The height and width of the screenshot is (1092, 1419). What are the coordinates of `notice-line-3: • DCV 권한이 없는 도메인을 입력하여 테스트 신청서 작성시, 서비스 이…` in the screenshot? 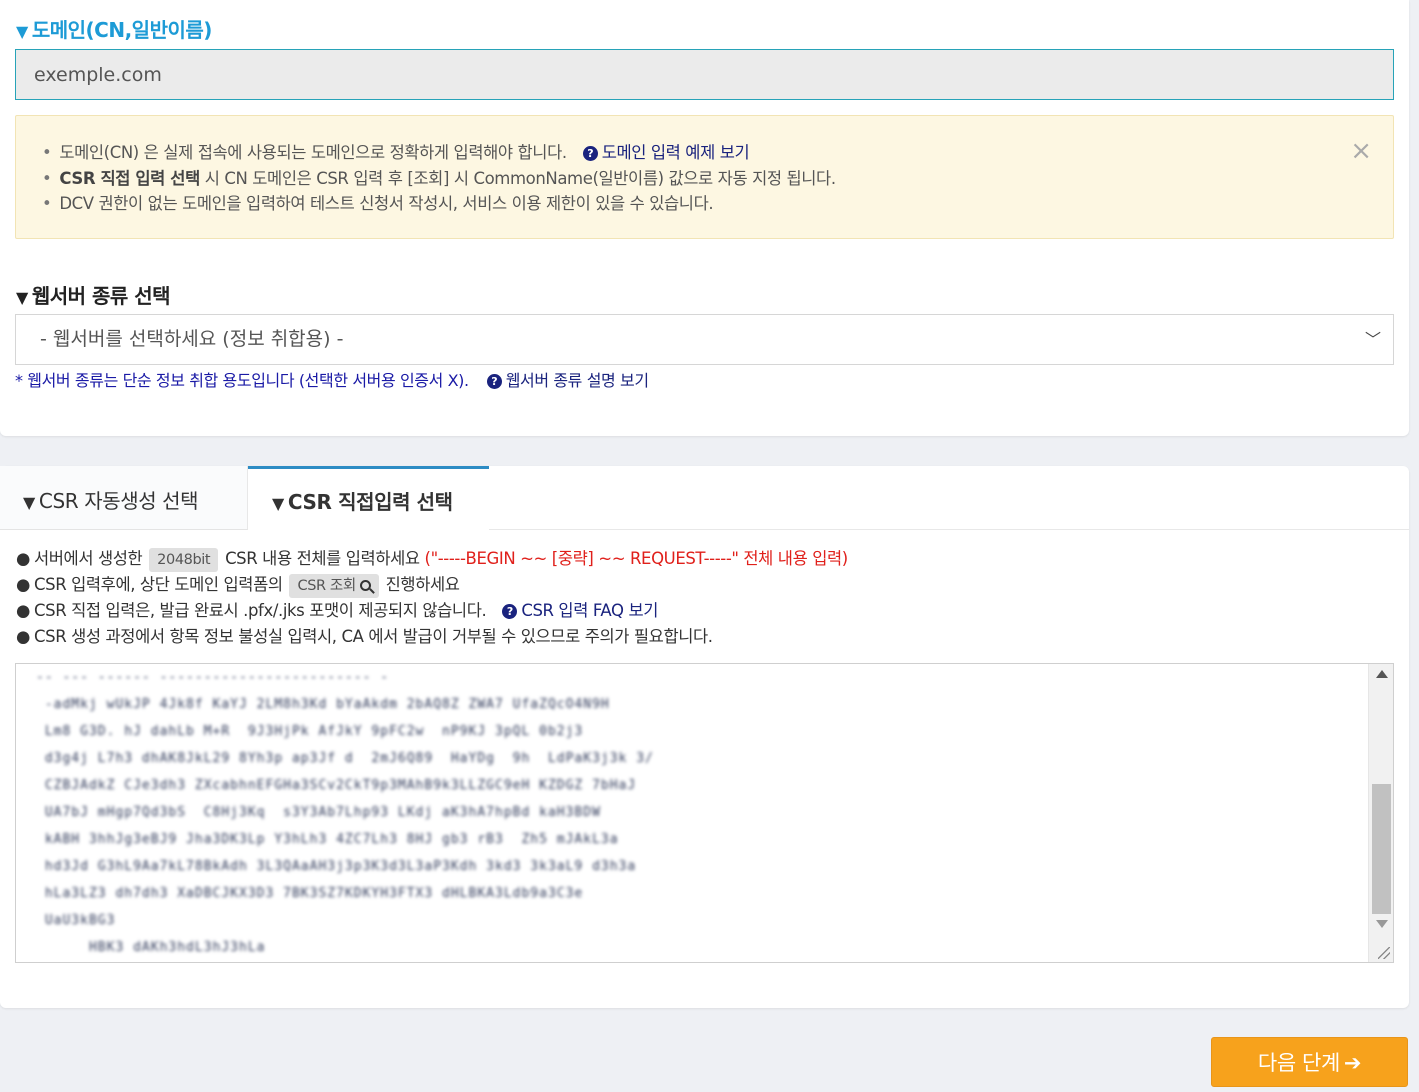 It's located at (378, 203).